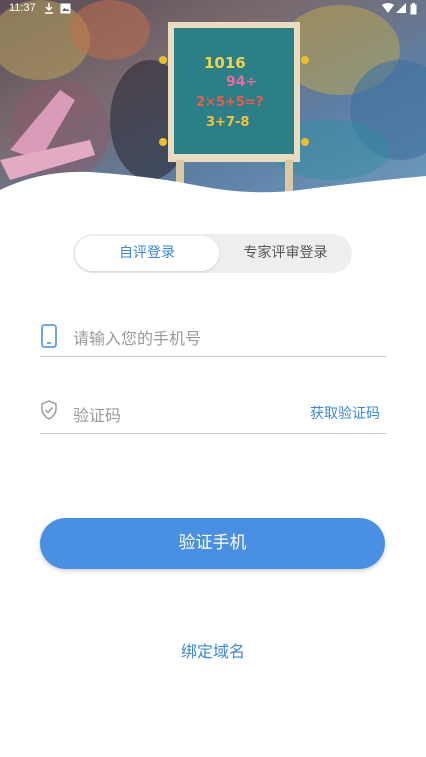 Image resolution: width=426 pixels, height=757 pixels. I want to click on board-line-3: 2×5+5=?, so click(229, 102).